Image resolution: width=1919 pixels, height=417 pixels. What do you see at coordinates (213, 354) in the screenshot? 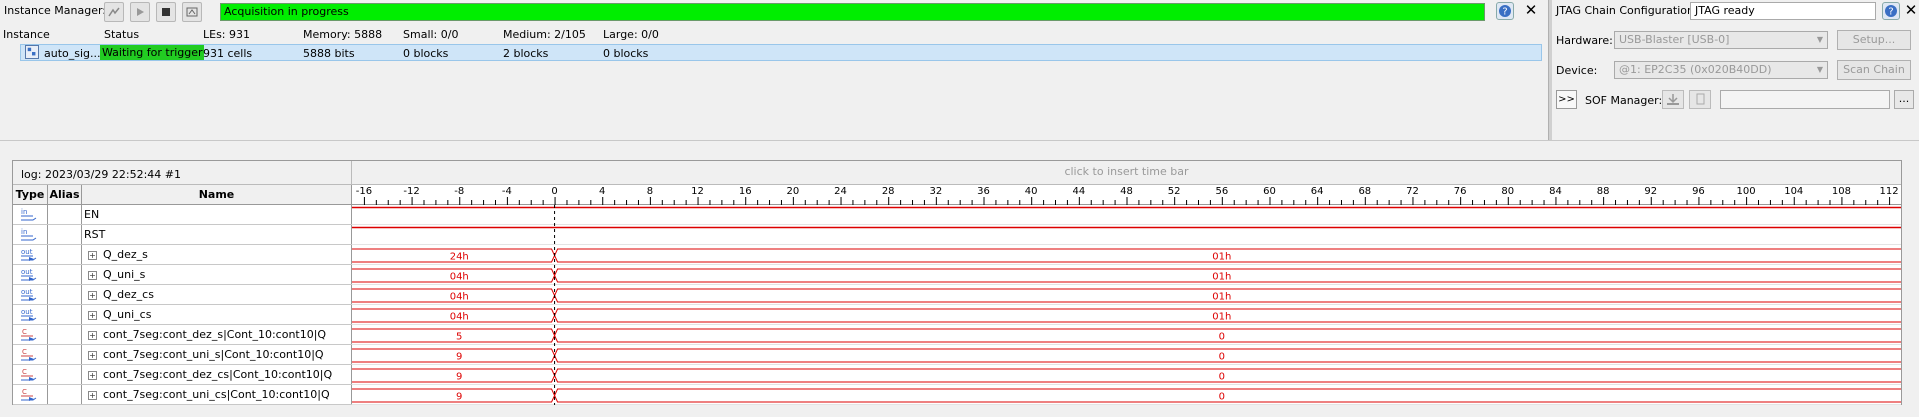
I see `signal-name: cont_7seg:cont_uni_s|Cont_10:cont10|Q` at bounding box center [213, 354].